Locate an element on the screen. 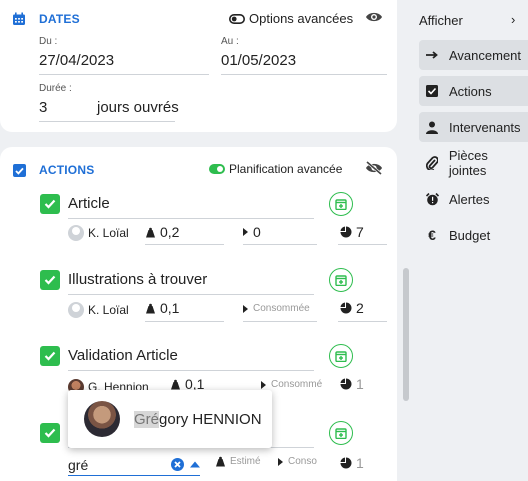  eye-icon is located at coordinates (374, 17).